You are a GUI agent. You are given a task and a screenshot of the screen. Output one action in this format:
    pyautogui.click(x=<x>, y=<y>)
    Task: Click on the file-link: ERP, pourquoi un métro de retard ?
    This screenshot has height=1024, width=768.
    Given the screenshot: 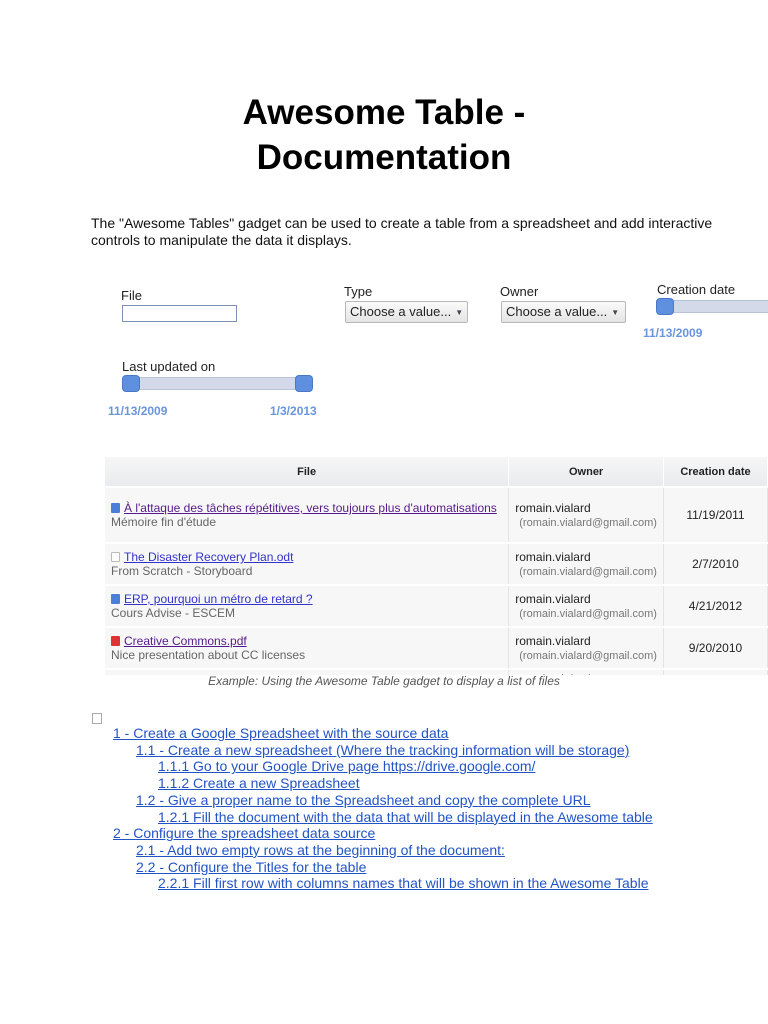 What is the action you would take?
    pyautogui.click(x=218, y=599)
    